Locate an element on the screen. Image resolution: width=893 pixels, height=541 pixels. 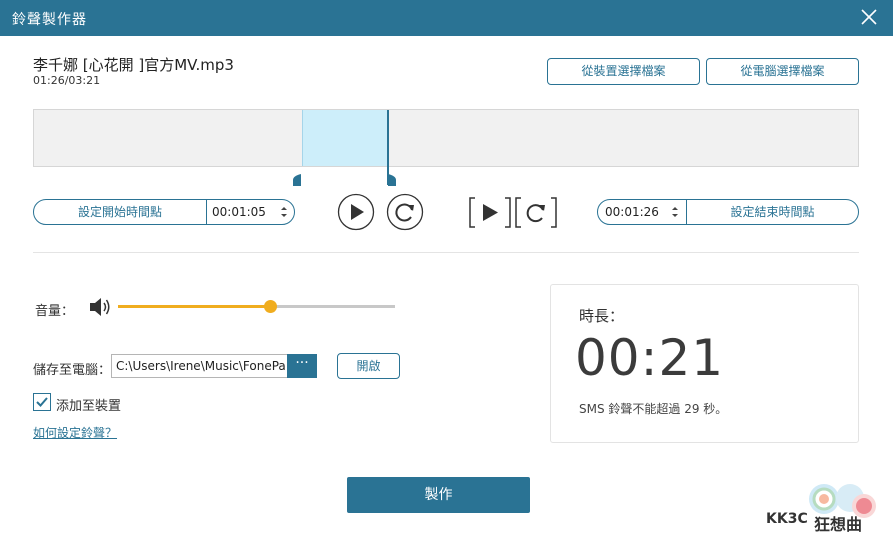
make-button: 製作 is located at coordinates (438, 495).